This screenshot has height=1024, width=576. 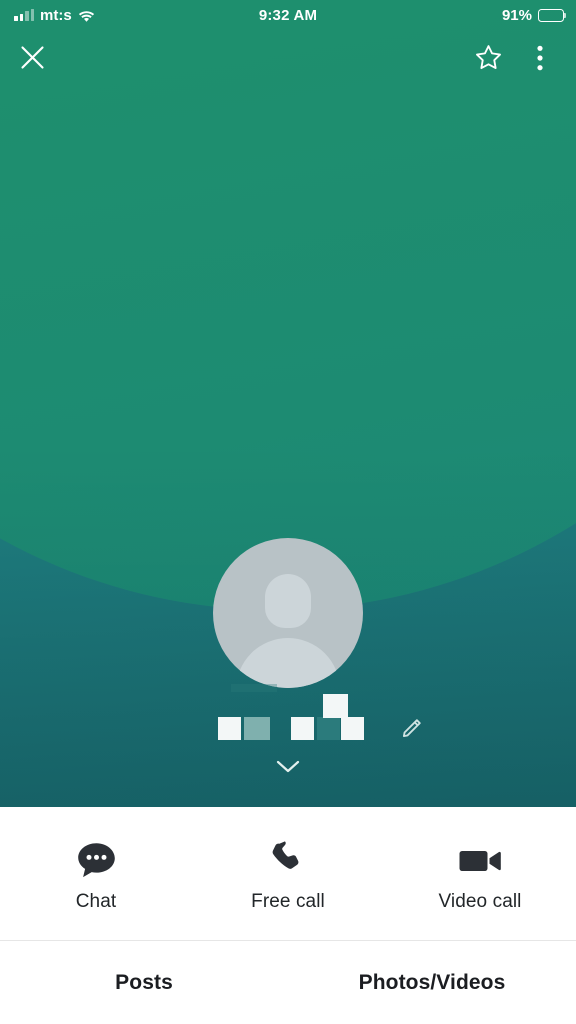 I want to click on free-call-action-label: Free call, so click(x=288, y=901).